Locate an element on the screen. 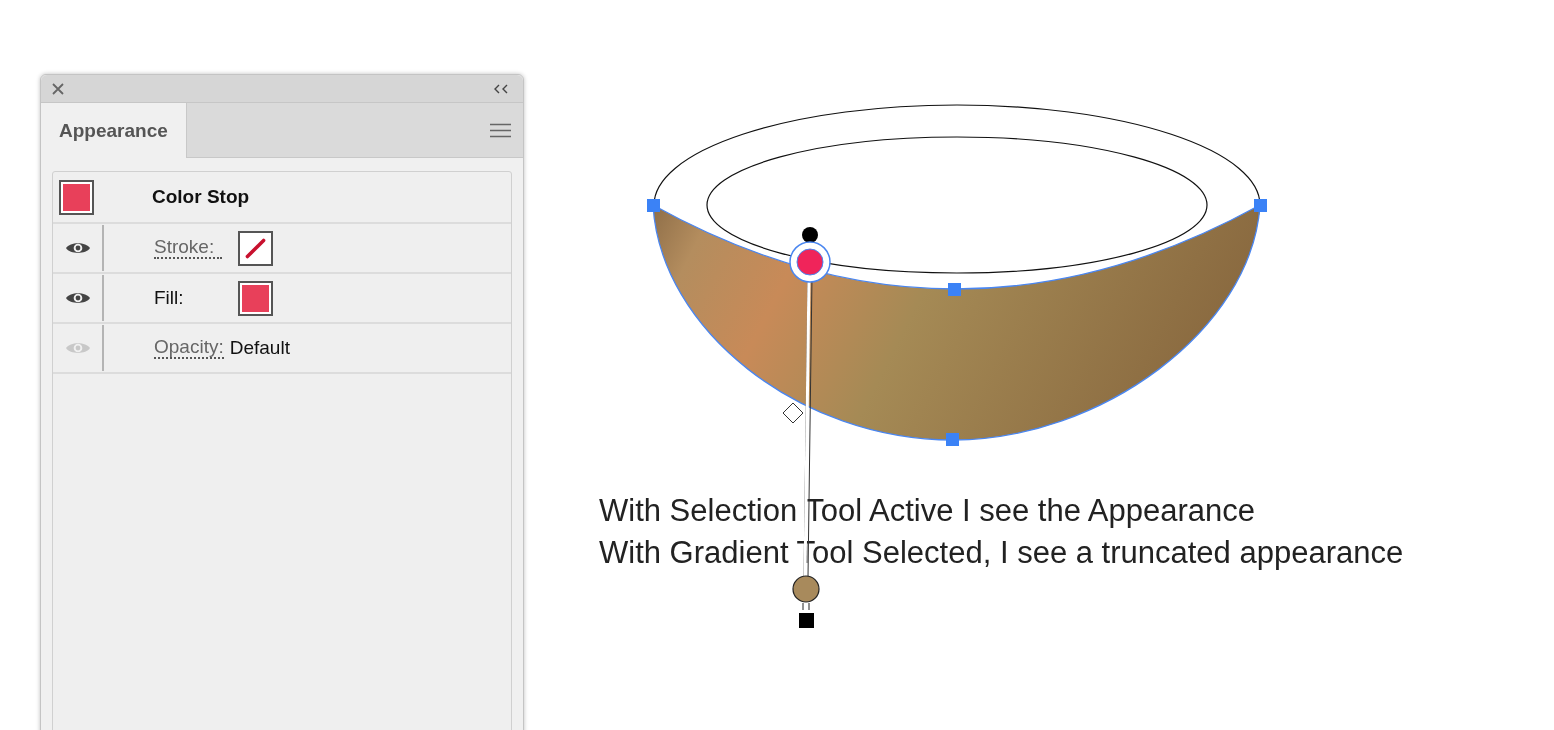 This screenshot has width=1554, height=730. opacity-value: Default is located at coordinates (259, 348).